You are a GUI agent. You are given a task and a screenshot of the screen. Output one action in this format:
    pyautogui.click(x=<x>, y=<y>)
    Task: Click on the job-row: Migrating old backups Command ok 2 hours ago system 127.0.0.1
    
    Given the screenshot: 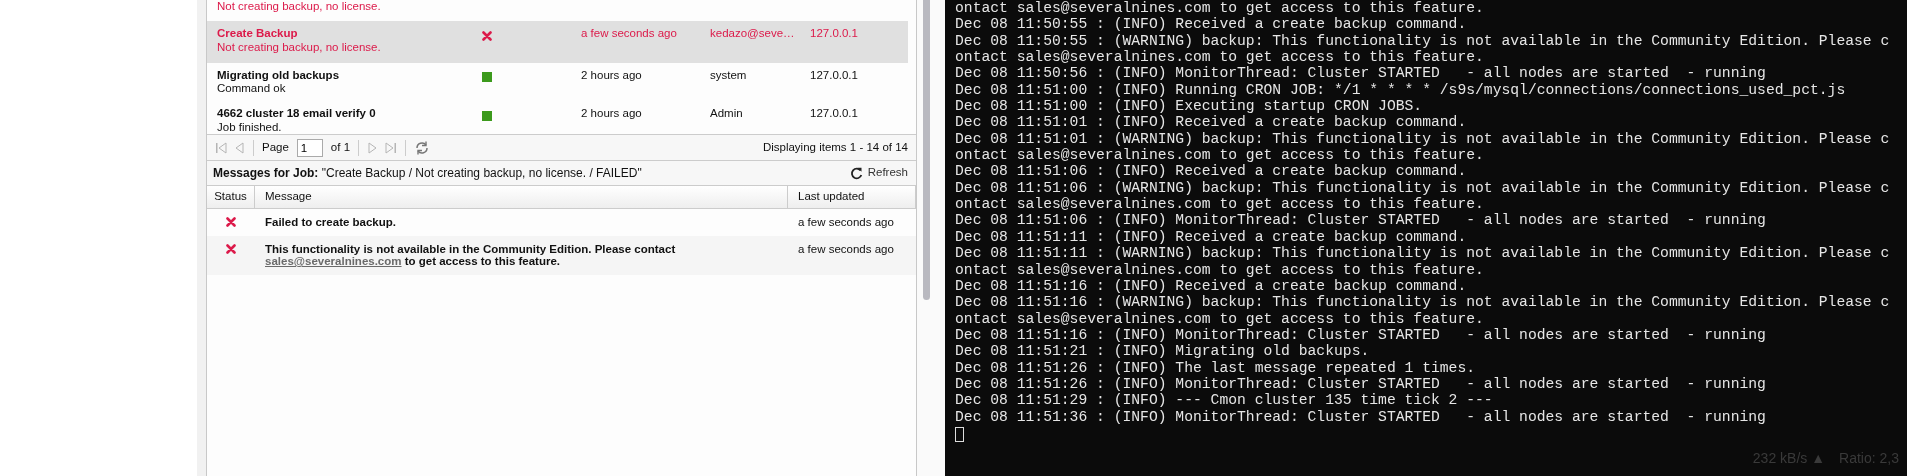 What is the action you would take?
    pyautogui.click(x=557, y=83)
    